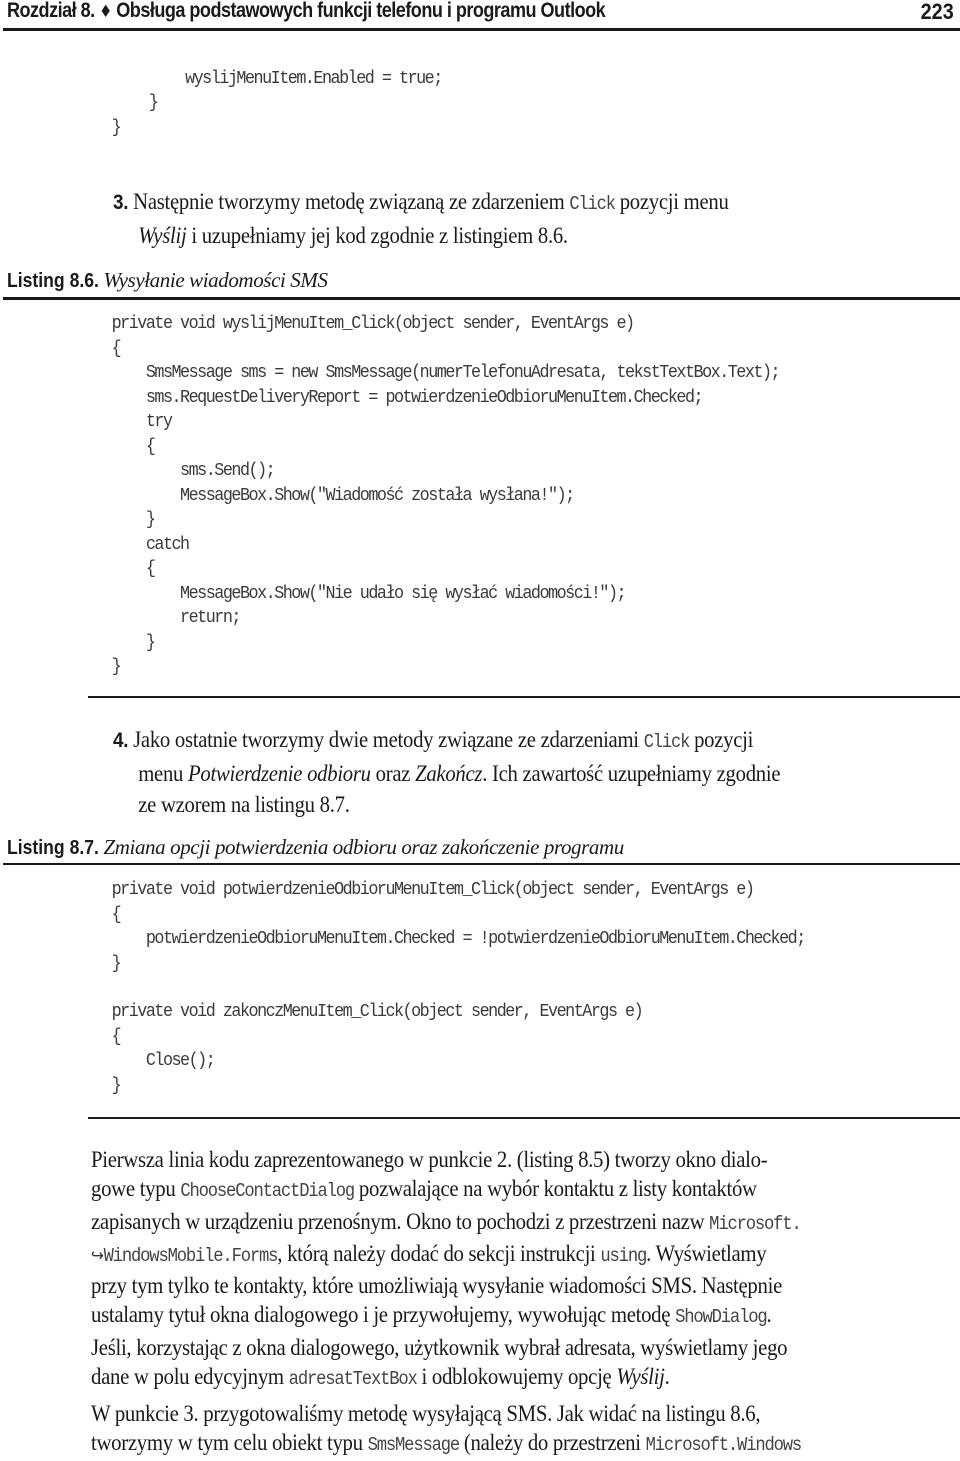 This screenshot has width=960, height=1461. Describe the element at coordinates (516, 1377) in the screenshot. I see `text: i odblokowujemy opcję` at that location.